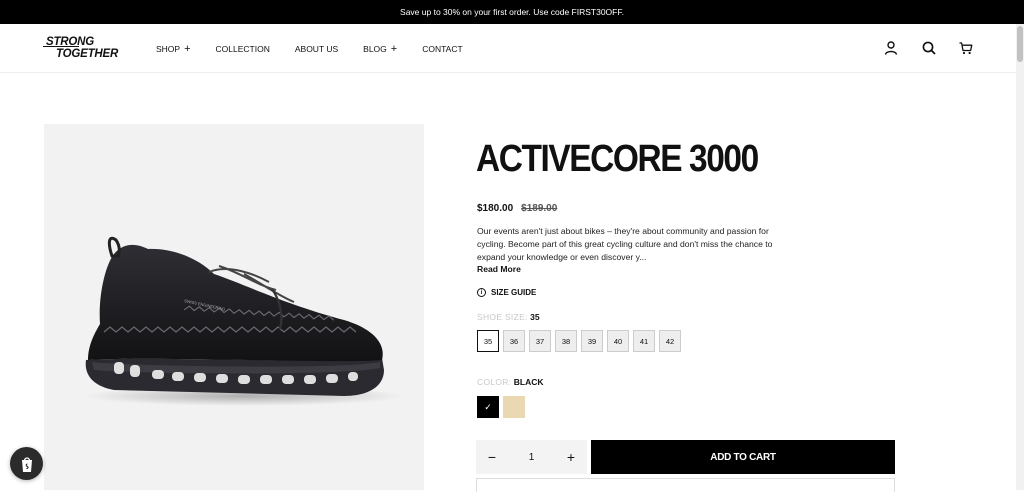 This screenshot has height=492, width=1024. Describe the element at coordinates (514, 292) in the screenshot. I see `size-guide-label: SIZE GUIDE` at that location.